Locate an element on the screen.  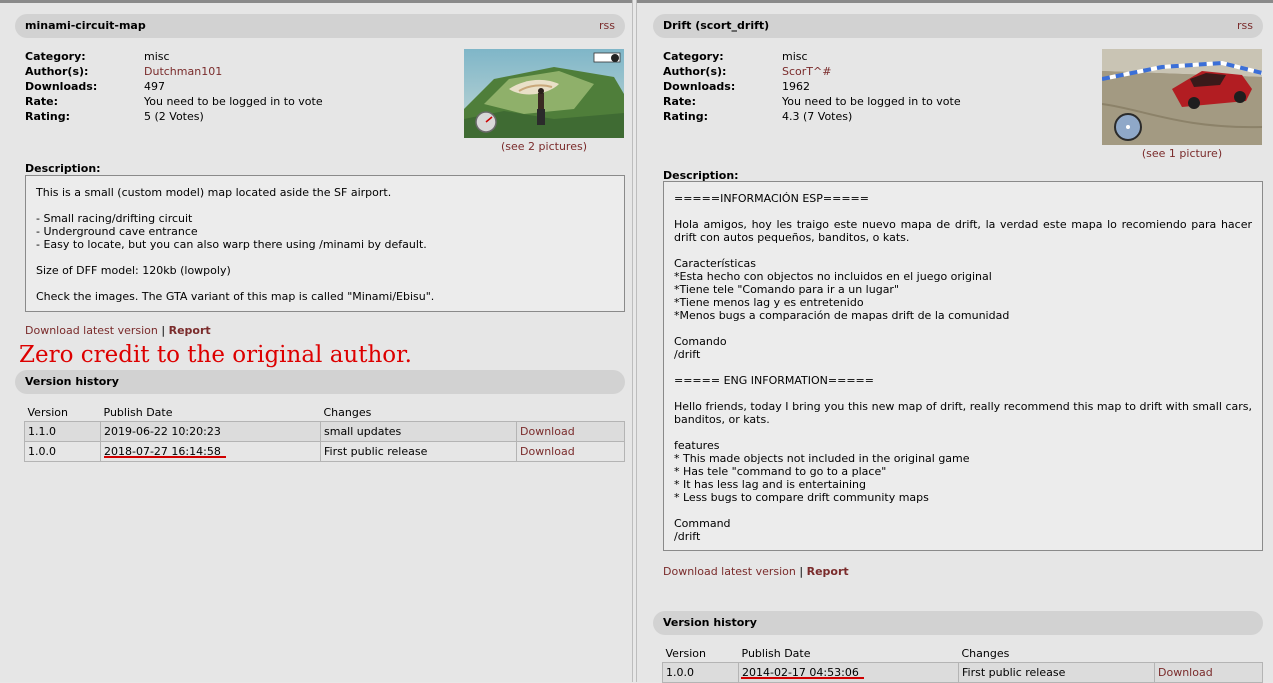
resource-header: Drift (scort_drift) rss is located at coordinates (958, 26).